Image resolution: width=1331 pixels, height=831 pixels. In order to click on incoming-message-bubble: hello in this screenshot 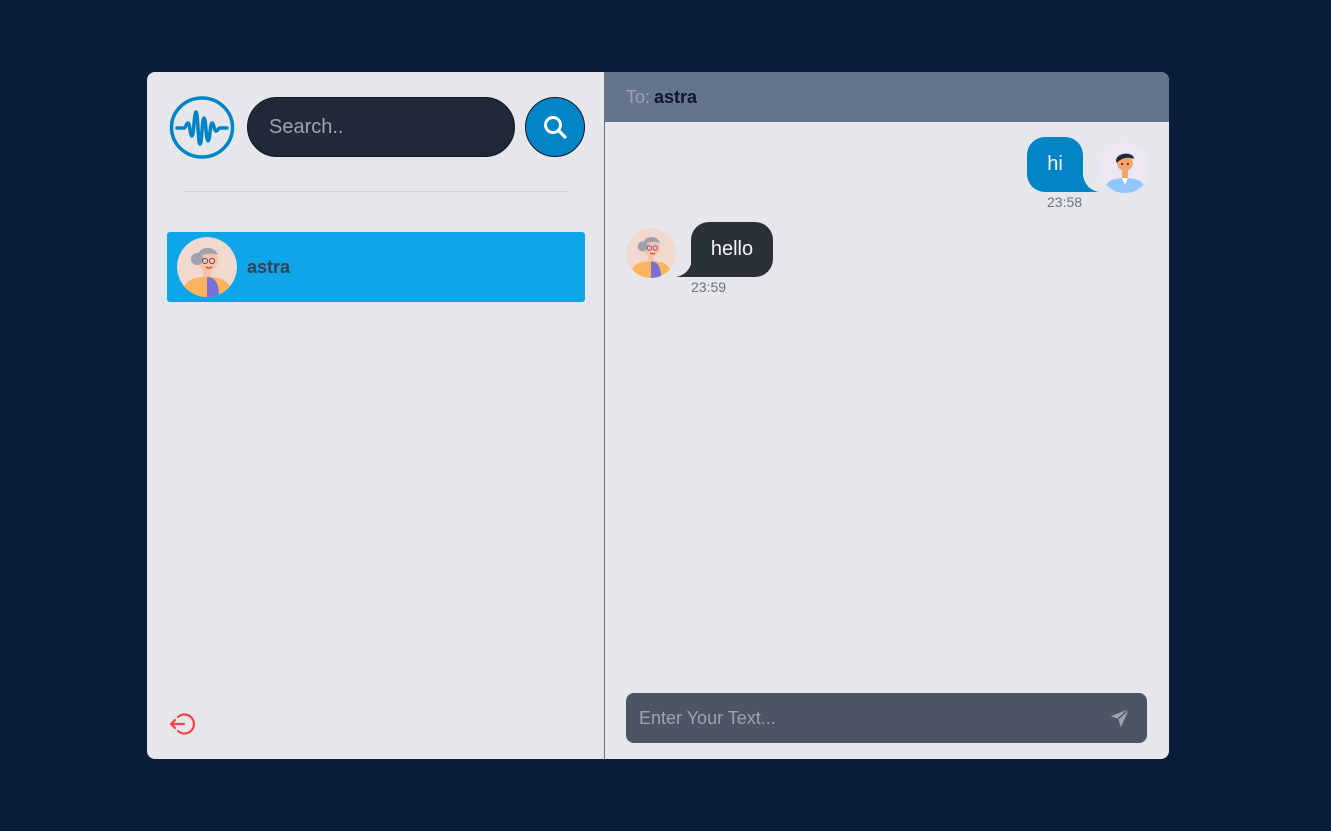, I will do `click(732, 249)`.